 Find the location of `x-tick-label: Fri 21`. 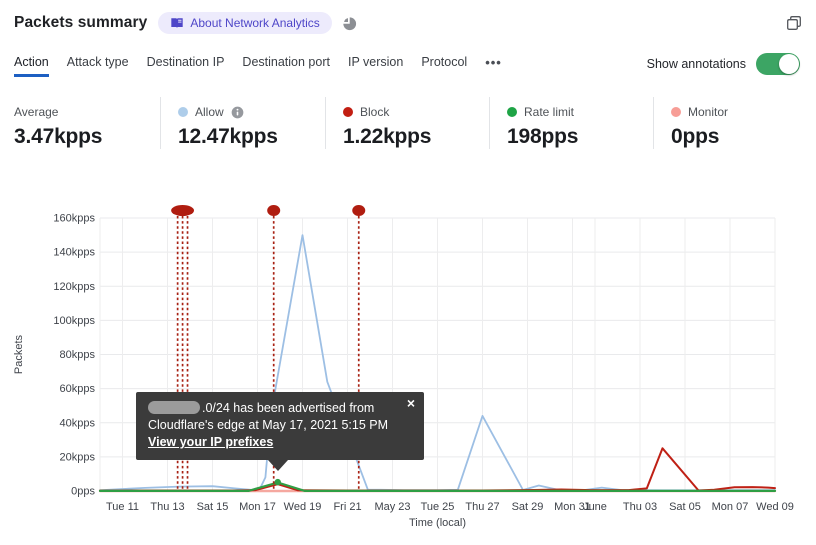

x-tick-label: Fri 21 is located at coordinates (347, 507).